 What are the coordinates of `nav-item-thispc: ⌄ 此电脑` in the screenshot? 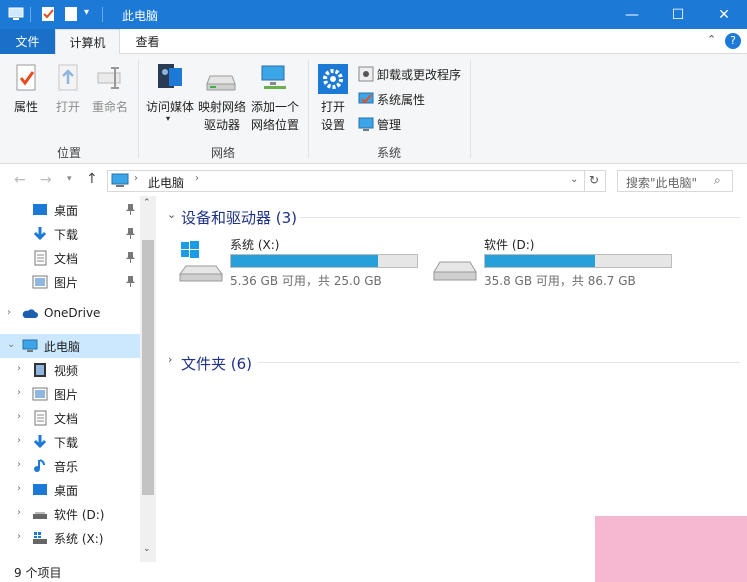 It's located at (70, 346).